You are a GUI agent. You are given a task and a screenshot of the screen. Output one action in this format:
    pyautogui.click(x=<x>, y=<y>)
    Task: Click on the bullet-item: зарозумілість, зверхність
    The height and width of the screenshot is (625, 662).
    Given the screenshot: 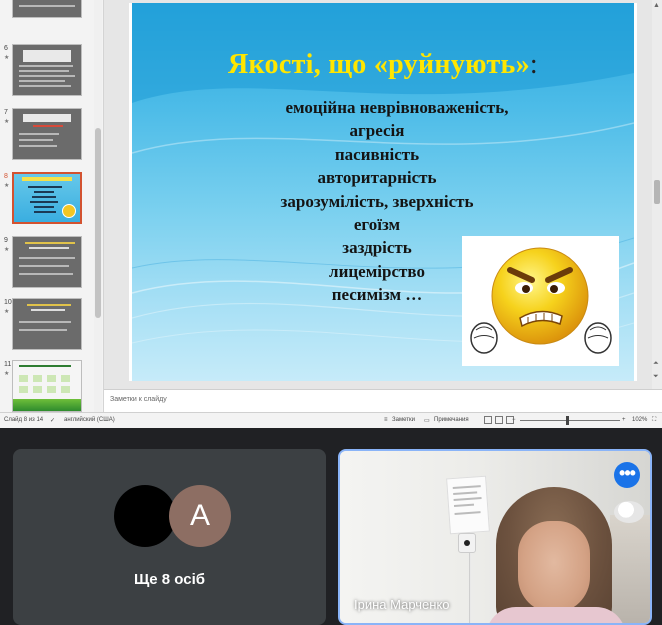 What is the action you would take?
    pyautogui.click(x=377, y=201)
    